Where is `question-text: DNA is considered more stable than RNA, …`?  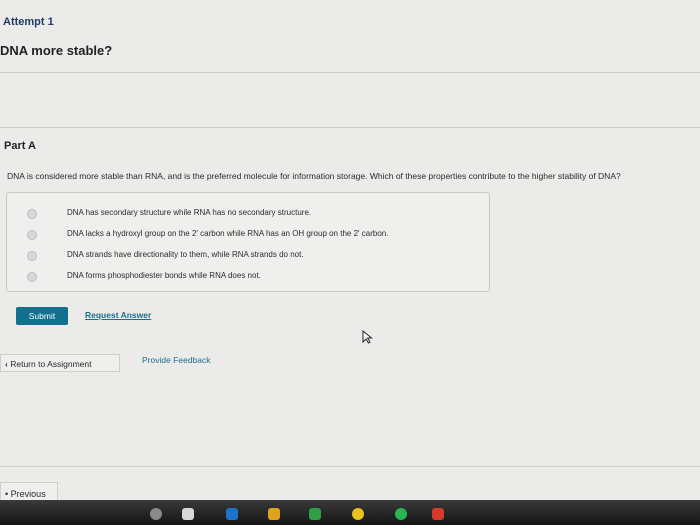
question-text: DNA is considered more stable than RNA, … is located at coordinates (314, 176).